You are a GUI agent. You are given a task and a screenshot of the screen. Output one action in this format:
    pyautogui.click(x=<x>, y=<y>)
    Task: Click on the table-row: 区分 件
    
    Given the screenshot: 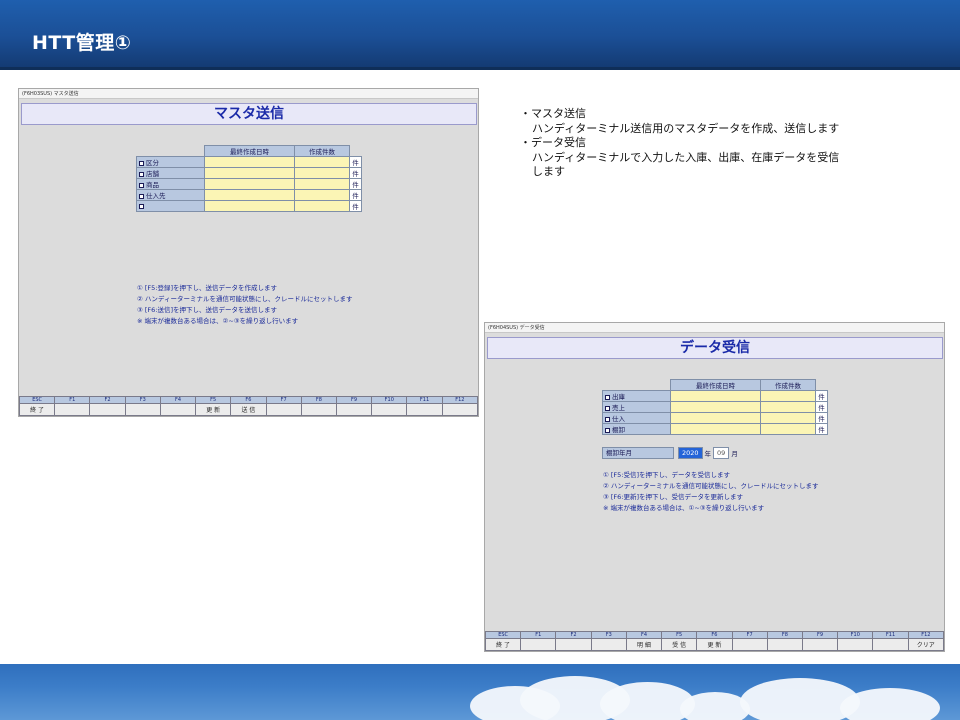 What is the action you would take?
    pyautogui.click(x=249, y=162)
    